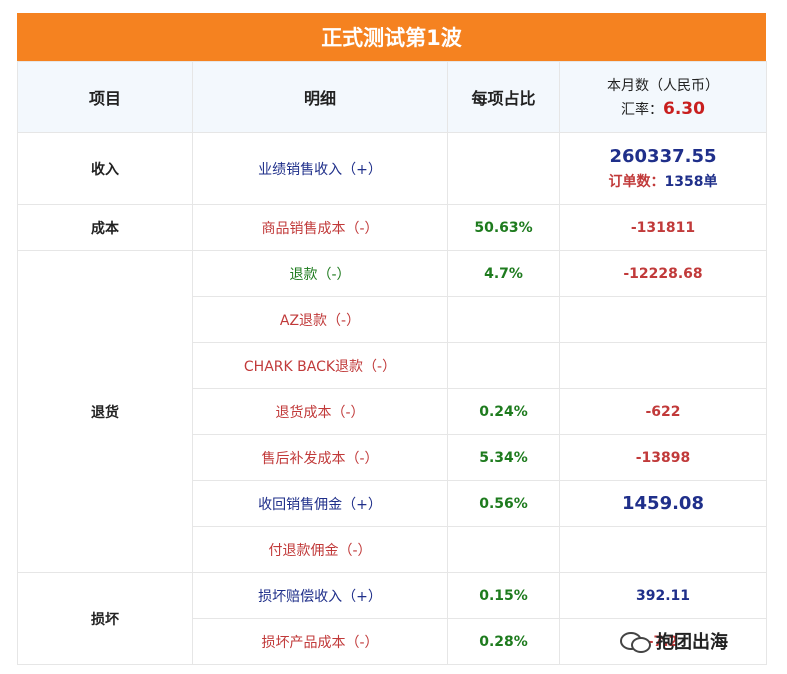 The image size is (787, 674). What do you see at coordinates (663, 273) in the screenshot?
I see `amount-cell: -12228.68` at bounding box center [663, 273].